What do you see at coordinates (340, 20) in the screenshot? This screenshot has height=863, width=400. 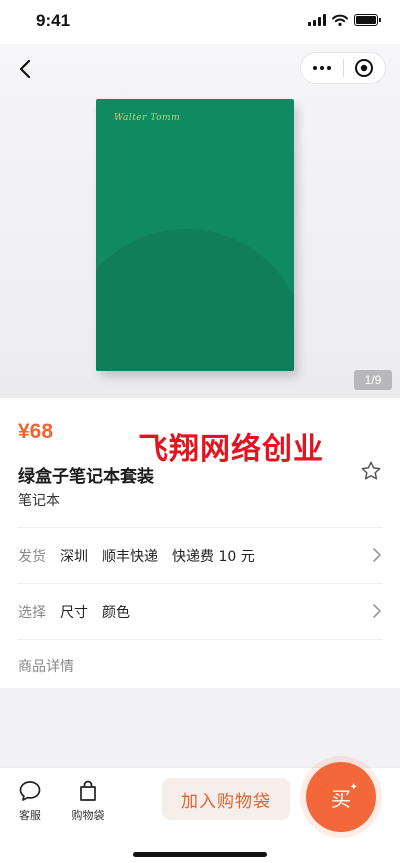 I see `wifi-icon` at bounding box center [340, 20].